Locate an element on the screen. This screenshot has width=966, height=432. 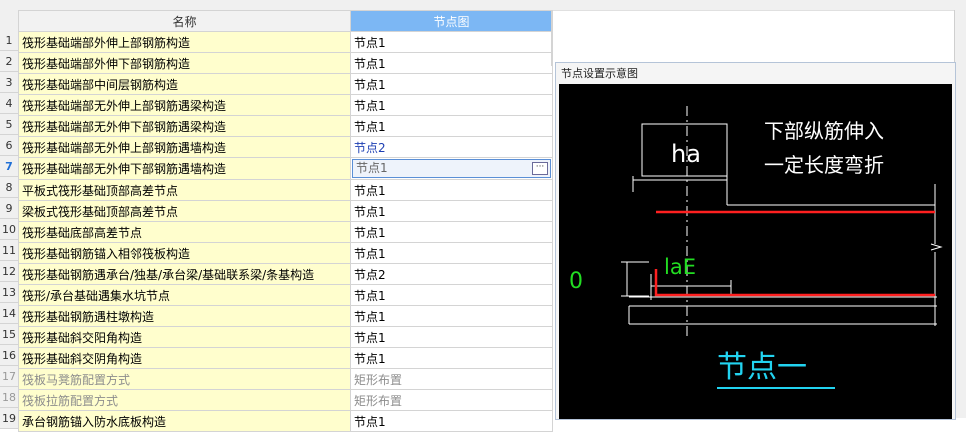
table-row: 筏形基础端部外伸下部钢筋构造 节点1 is located at coordinates (285, 63).